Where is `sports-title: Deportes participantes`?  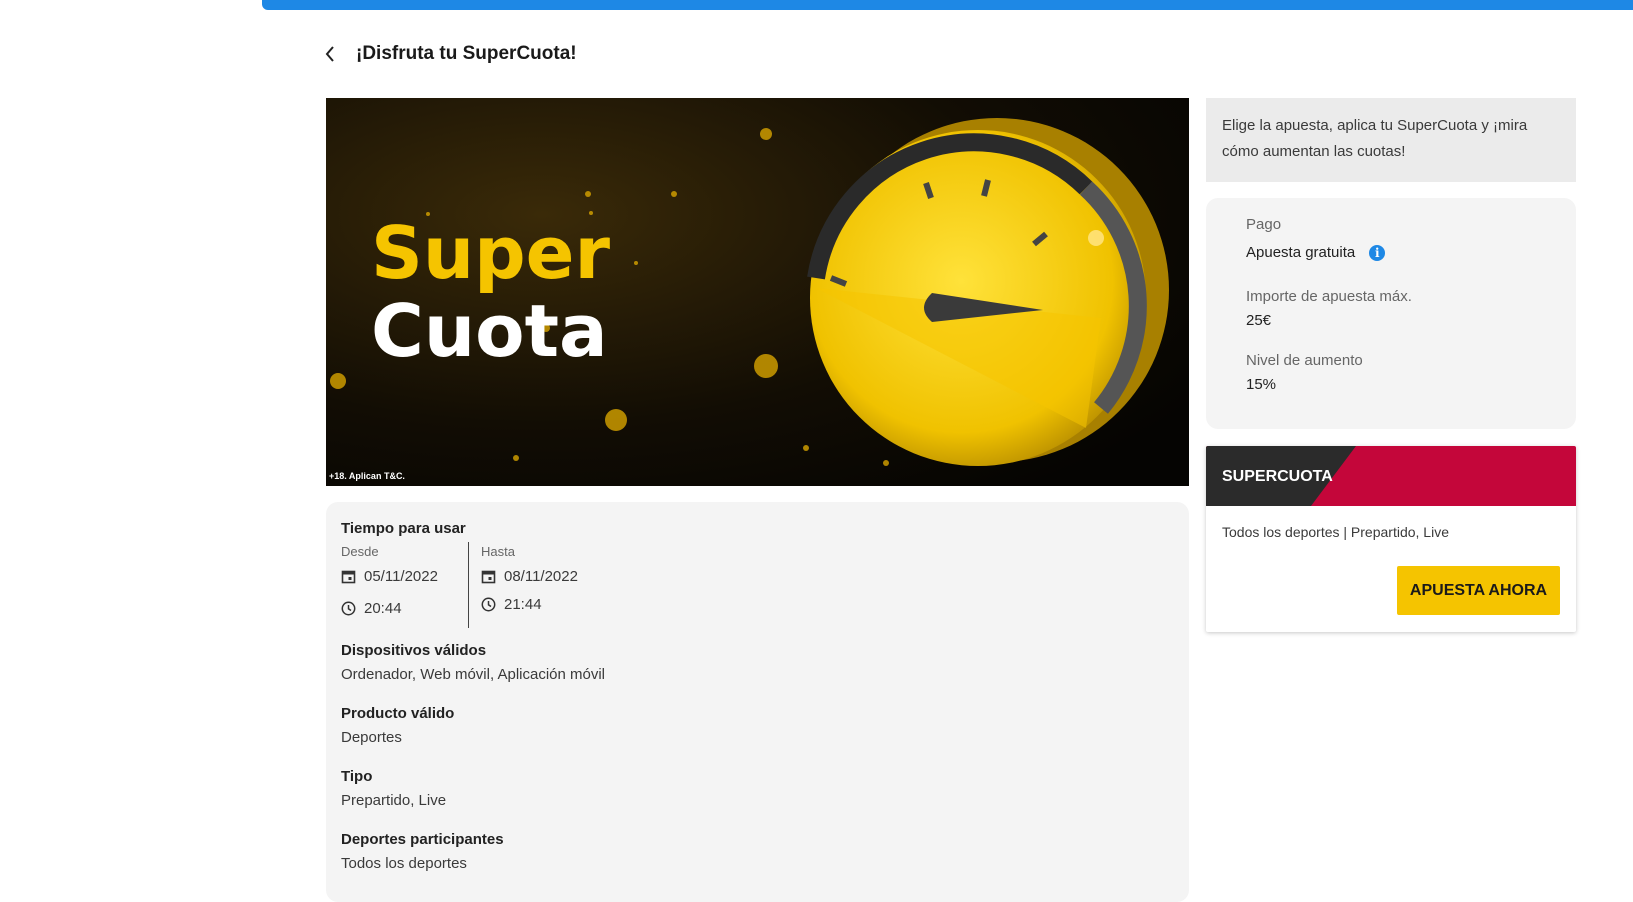
sports-title: Deportes participantes is located at coordinates (422, 839).